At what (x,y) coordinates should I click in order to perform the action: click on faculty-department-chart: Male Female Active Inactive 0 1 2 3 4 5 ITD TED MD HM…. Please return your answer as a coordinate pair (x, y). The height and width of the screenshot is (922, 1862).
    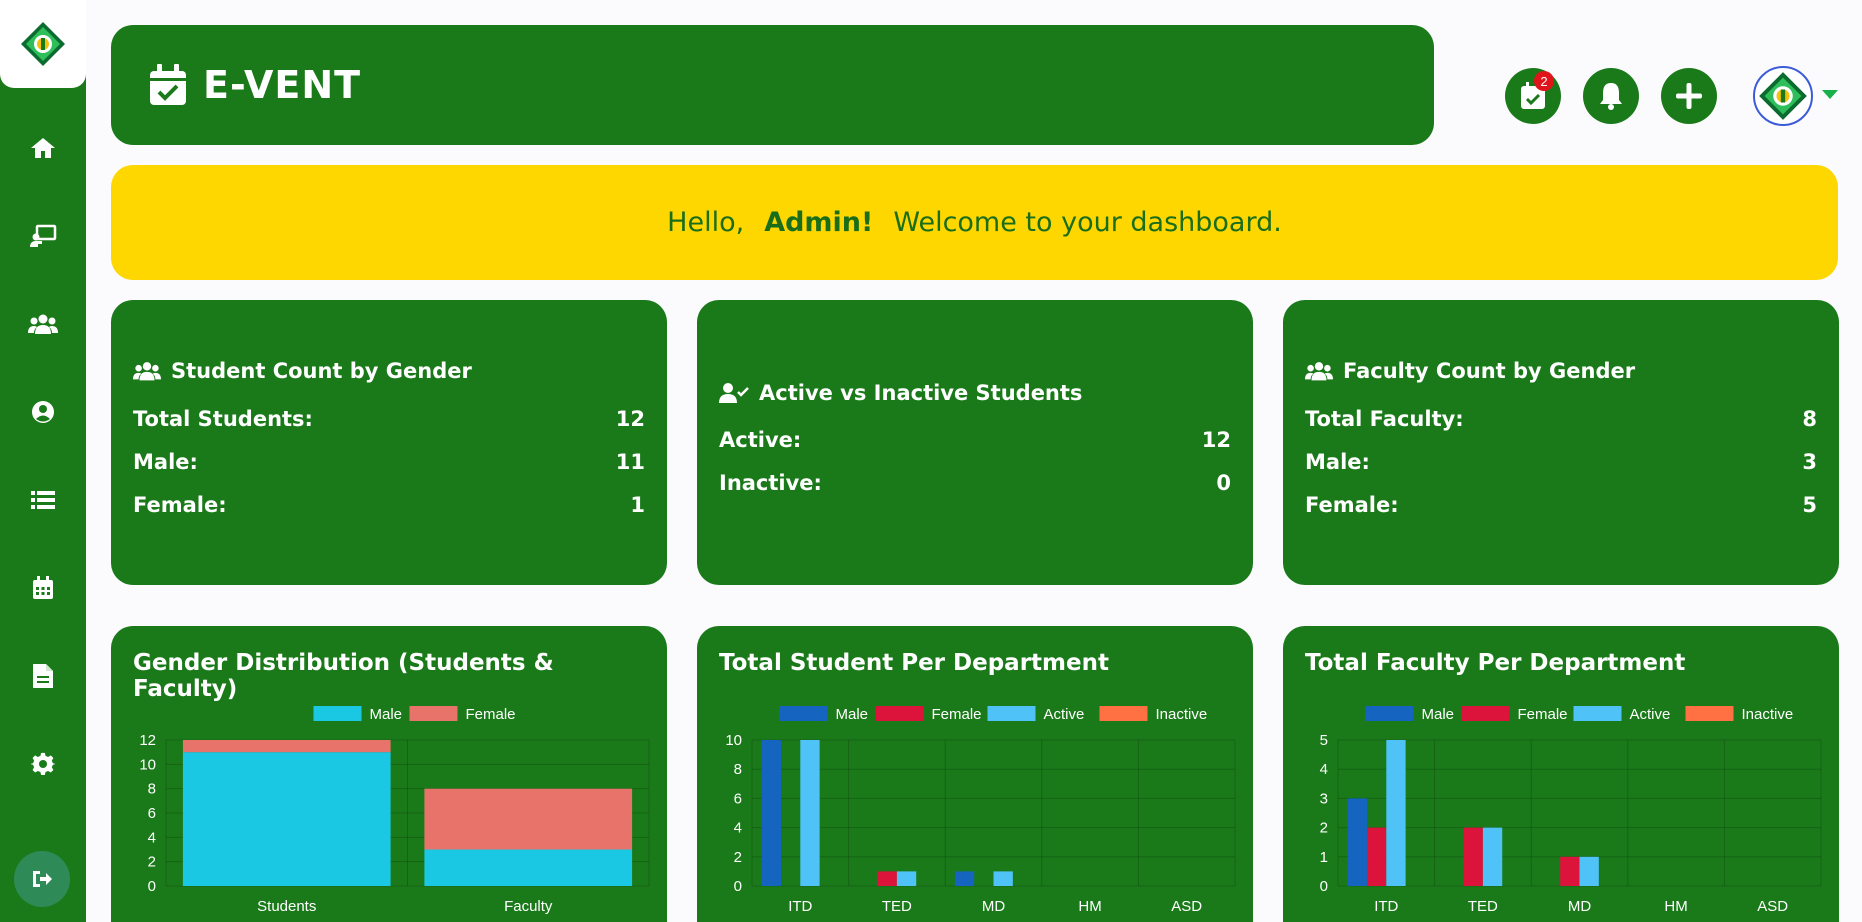
    Looking at the image, I should click on (1571, 810).